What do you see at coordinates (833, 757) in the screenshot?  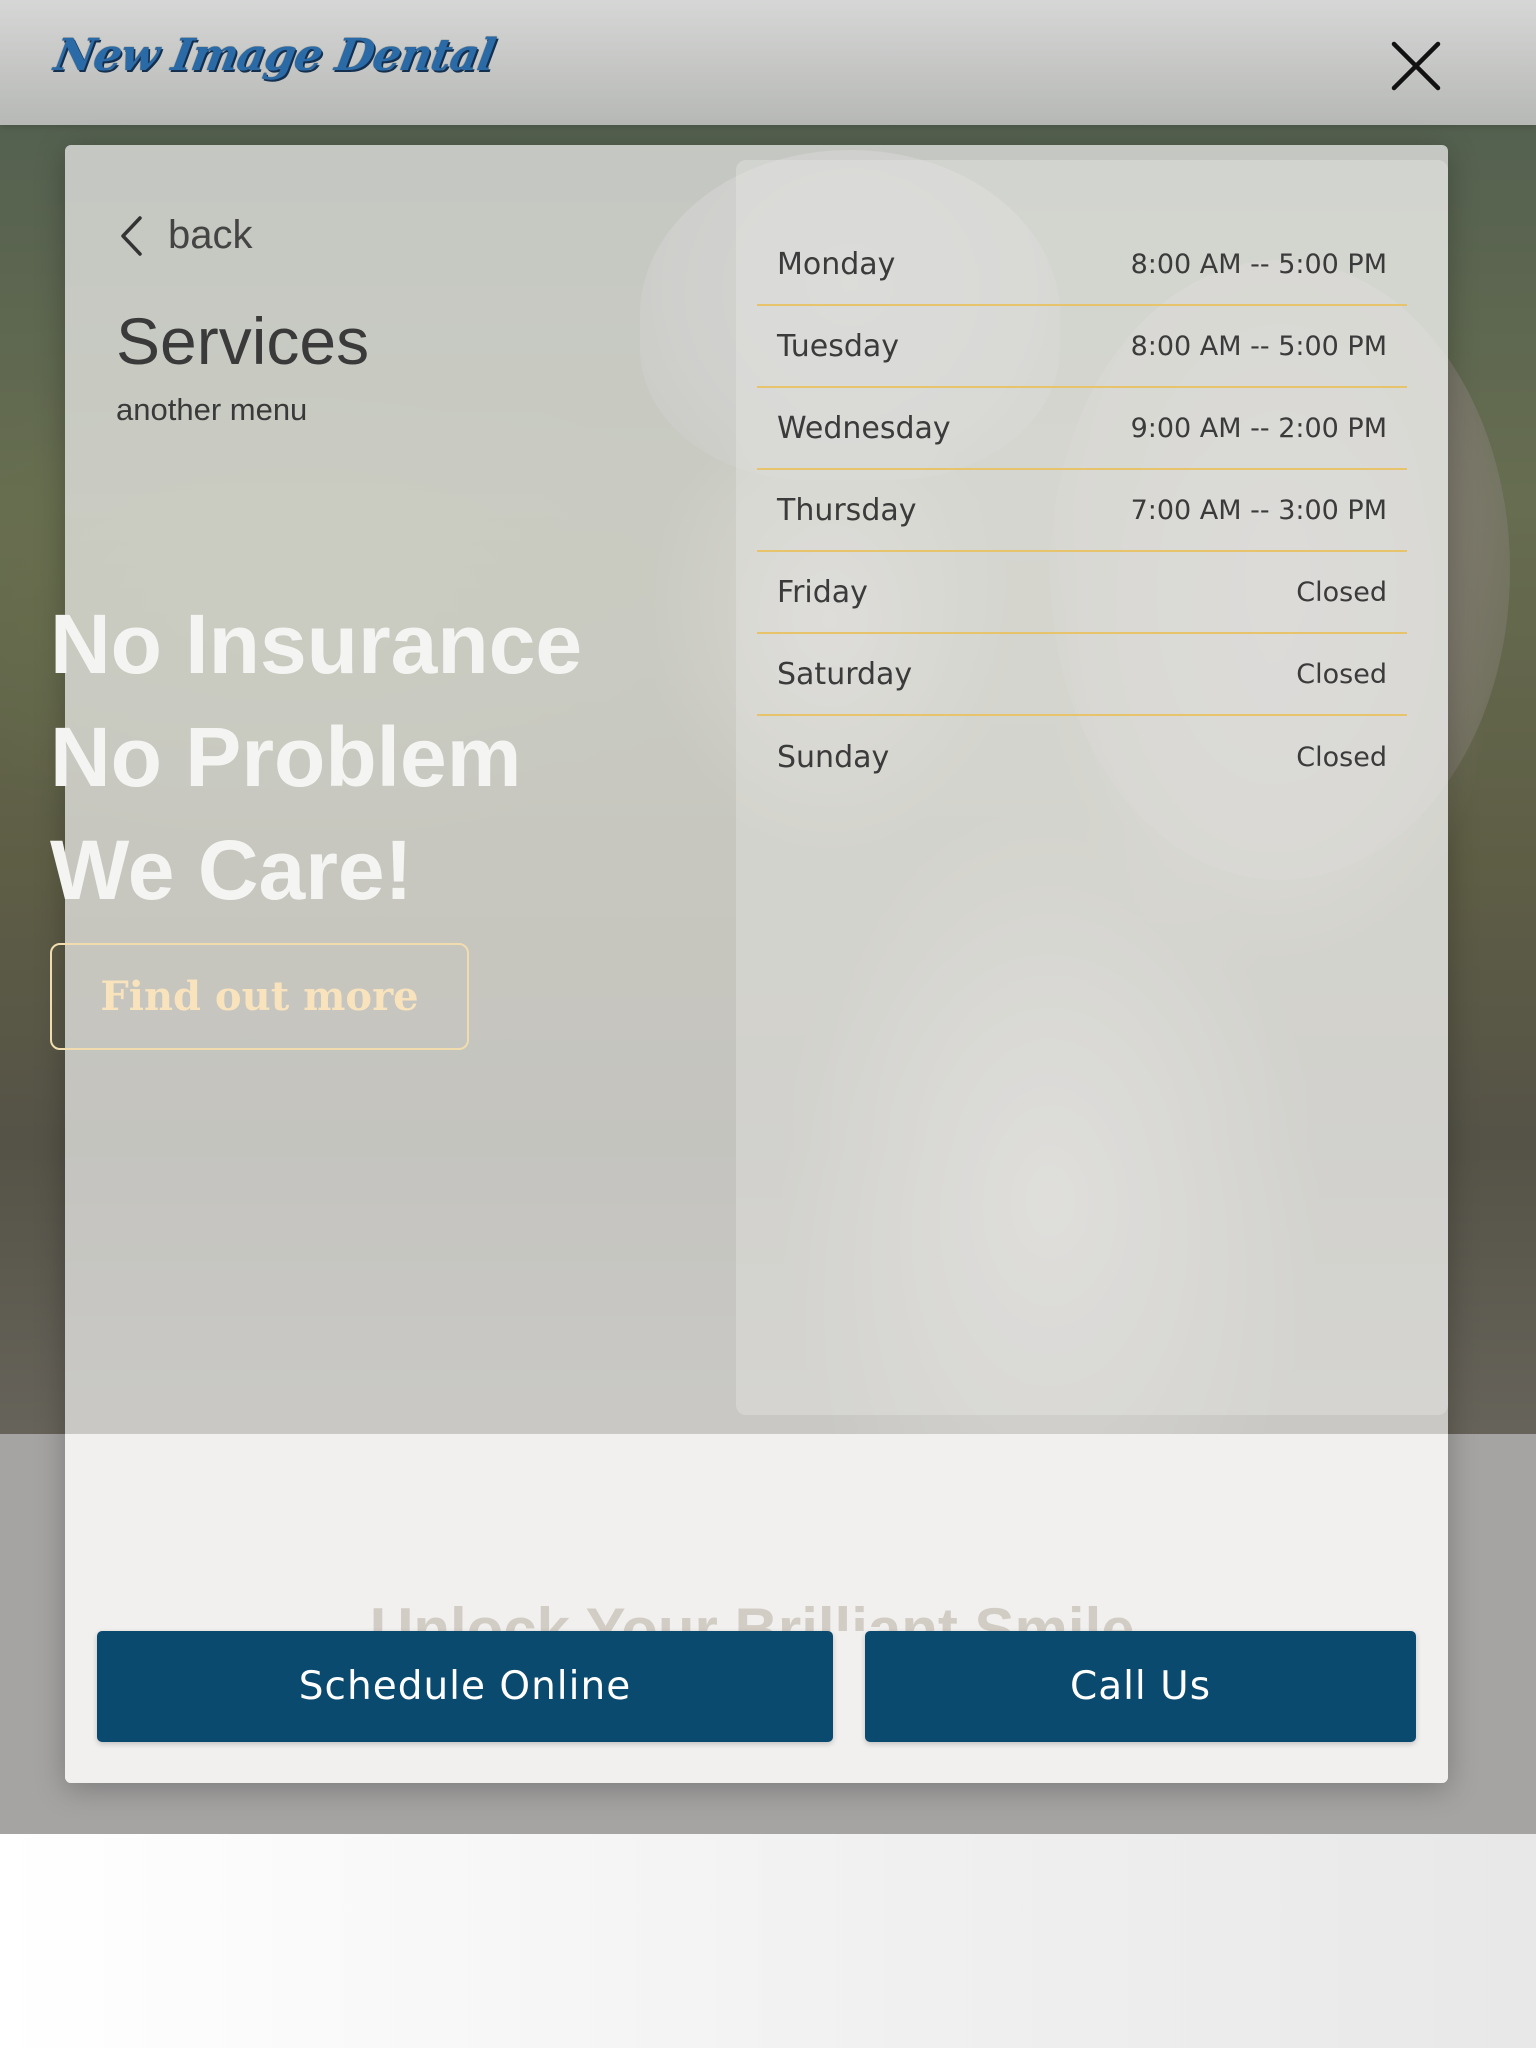 I see `hours-day: Sunday` at bounding box center [833, 757].